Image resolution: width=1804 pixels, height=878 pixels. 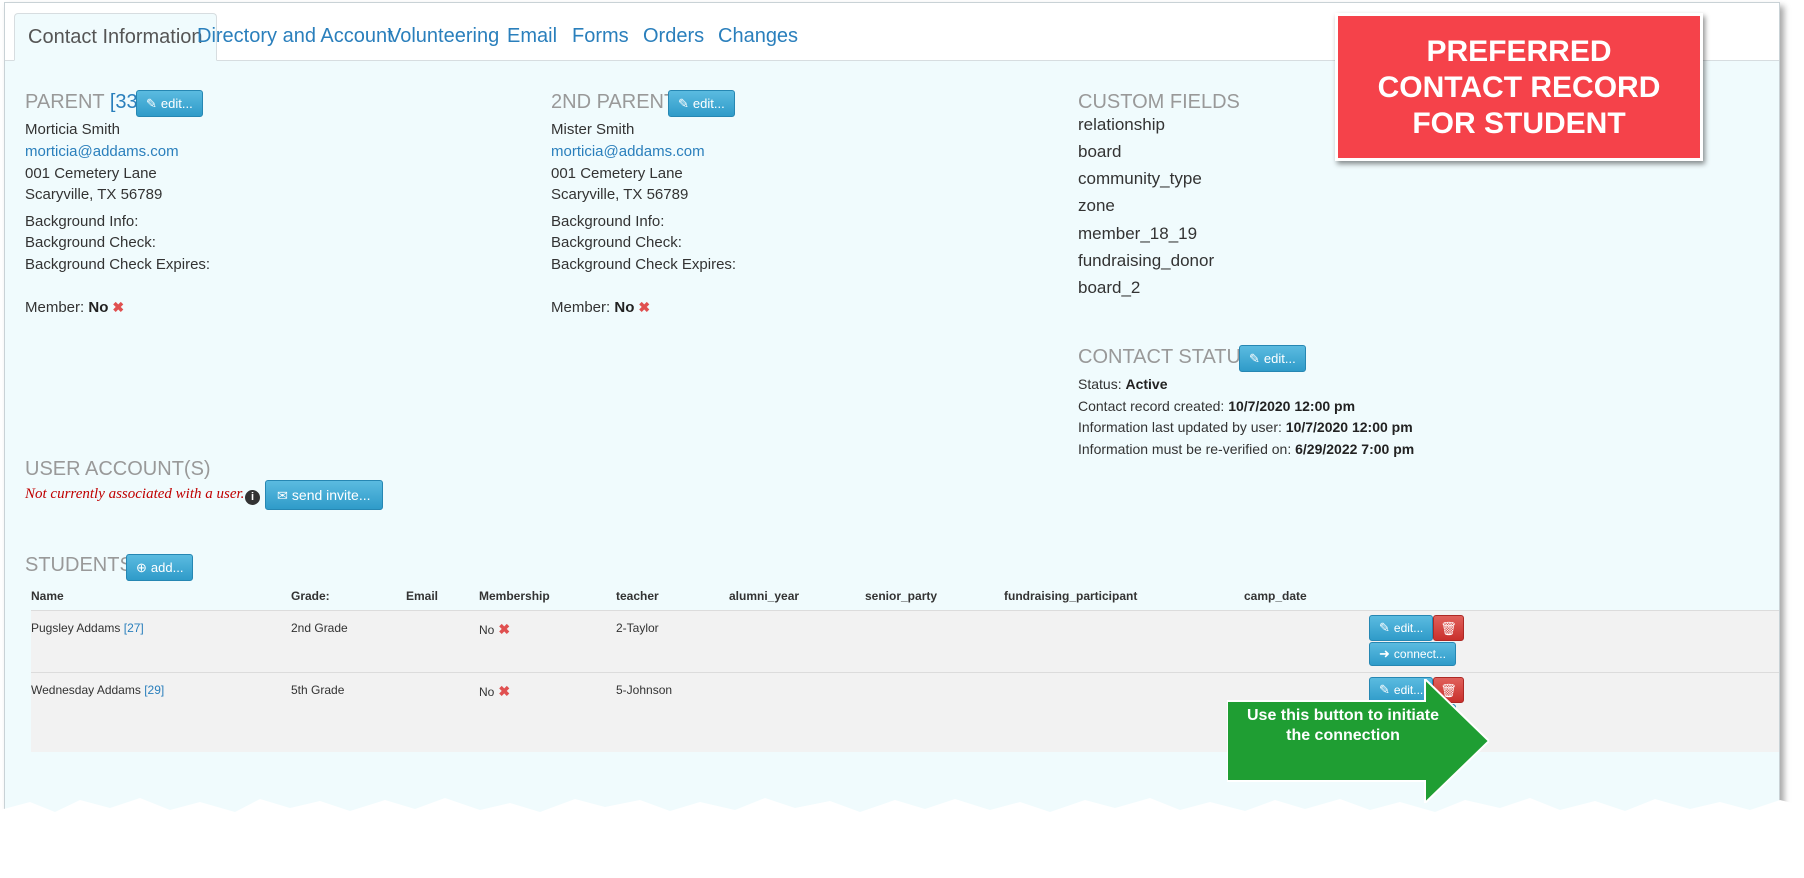 I want to click on parent-email-link: morticia@addams.com, so click(x=102, y=151).